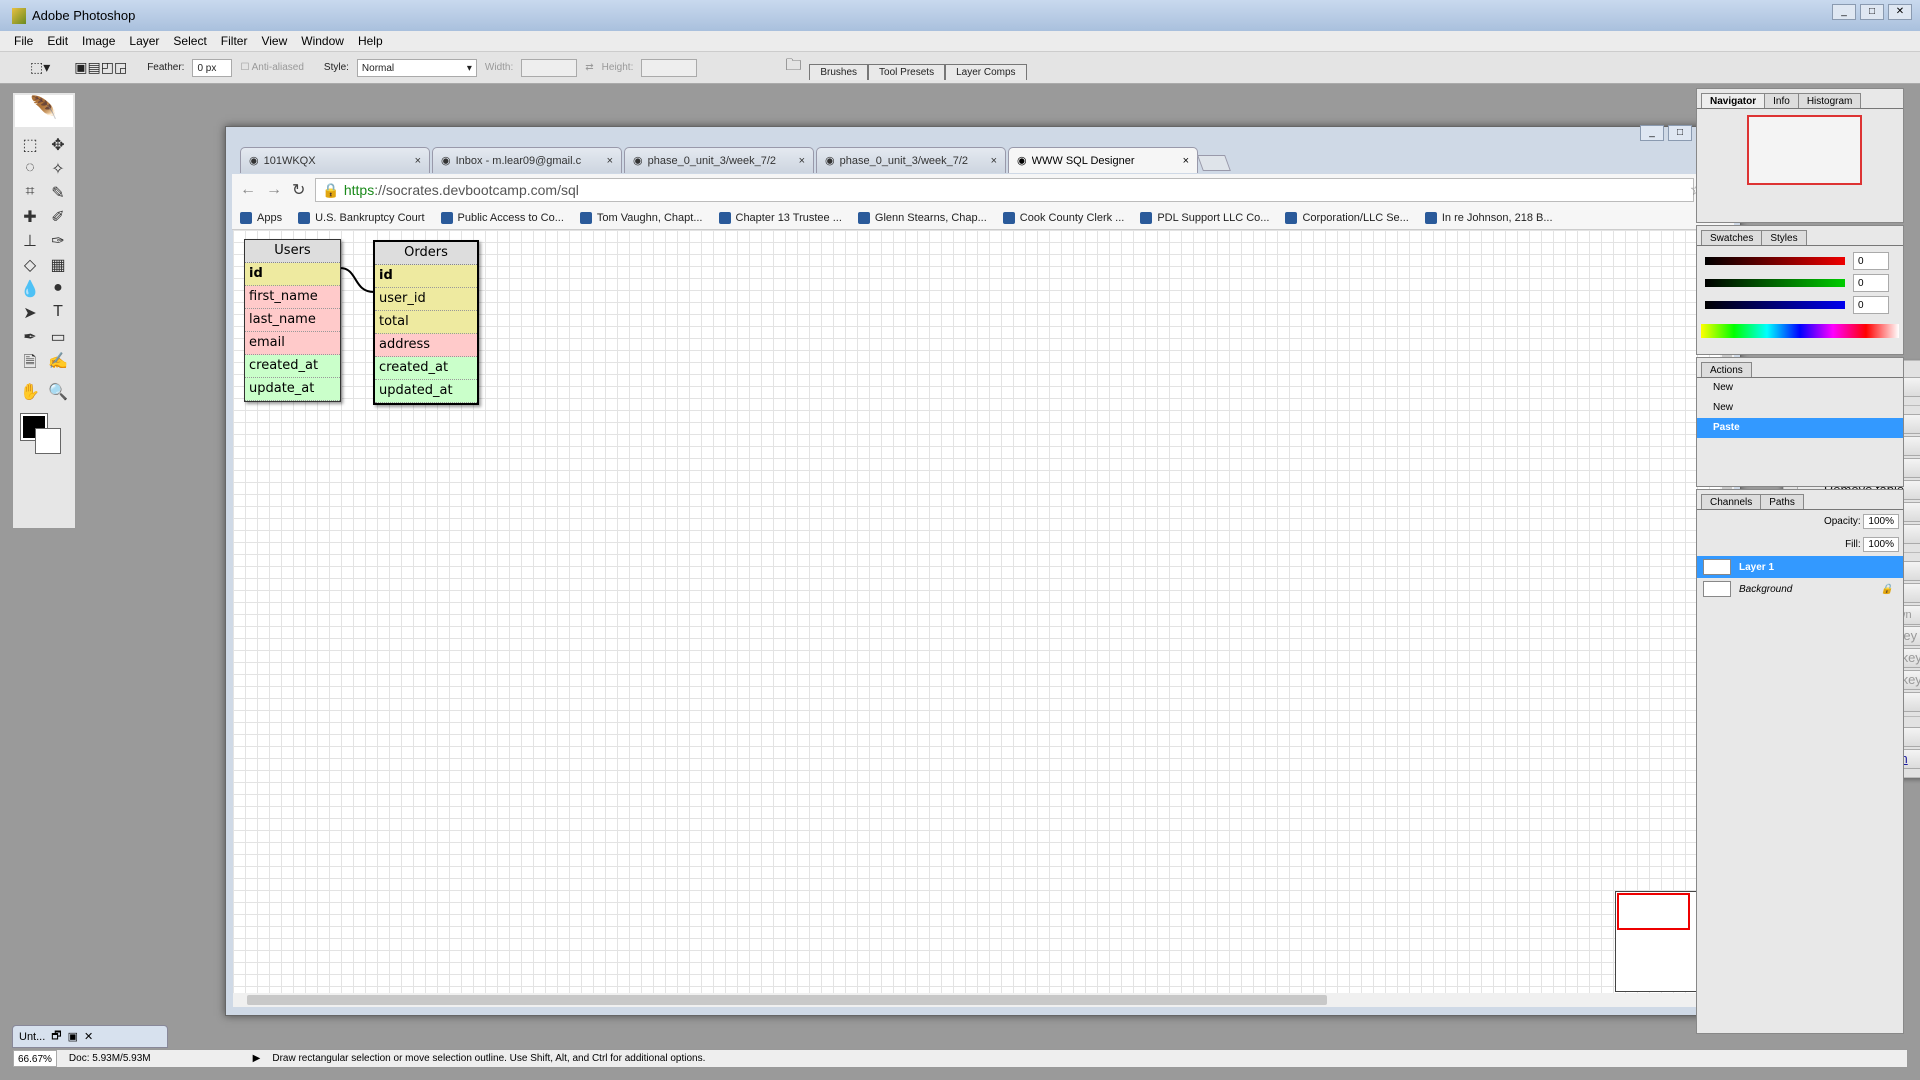 The width and height of the screenshot is (1920, 1080). I want to click on tool-icon-7: ✐, so click(58, 217).